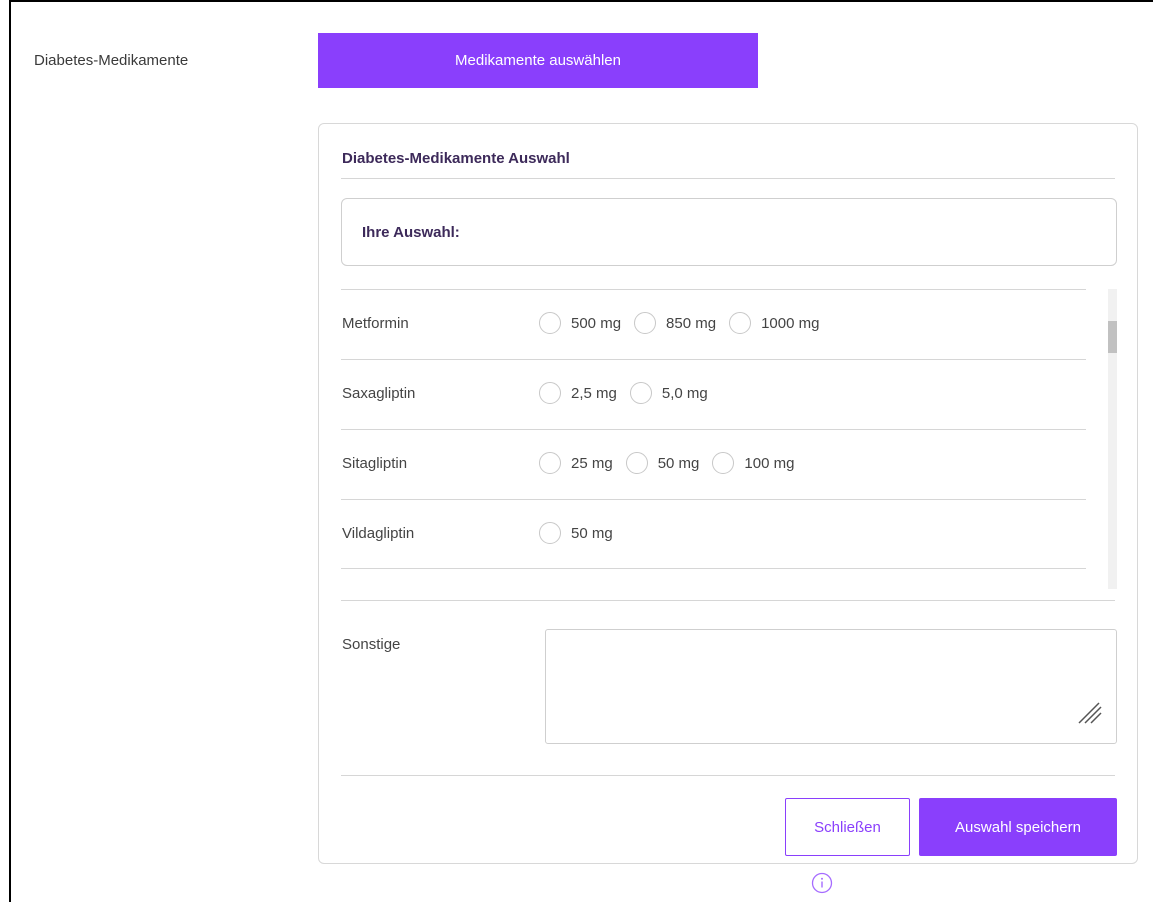 The image size is (1153, 902). I want to click on medication-row-metformin: Metformin 500 mg 850 mg 1000 mg, so click(713, 324).